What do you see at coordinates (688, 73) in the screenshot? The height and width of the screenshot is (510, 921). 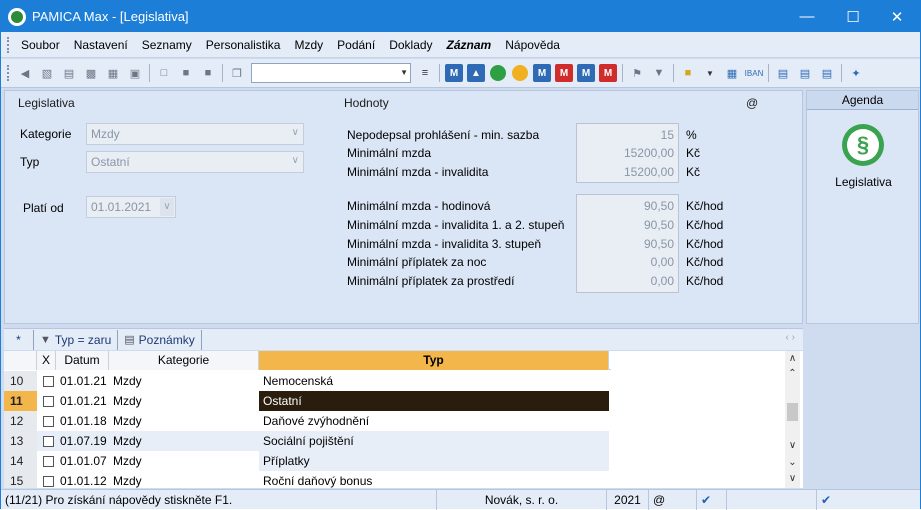 I see `folder-icon: ■` at bounding box center [688, 73].